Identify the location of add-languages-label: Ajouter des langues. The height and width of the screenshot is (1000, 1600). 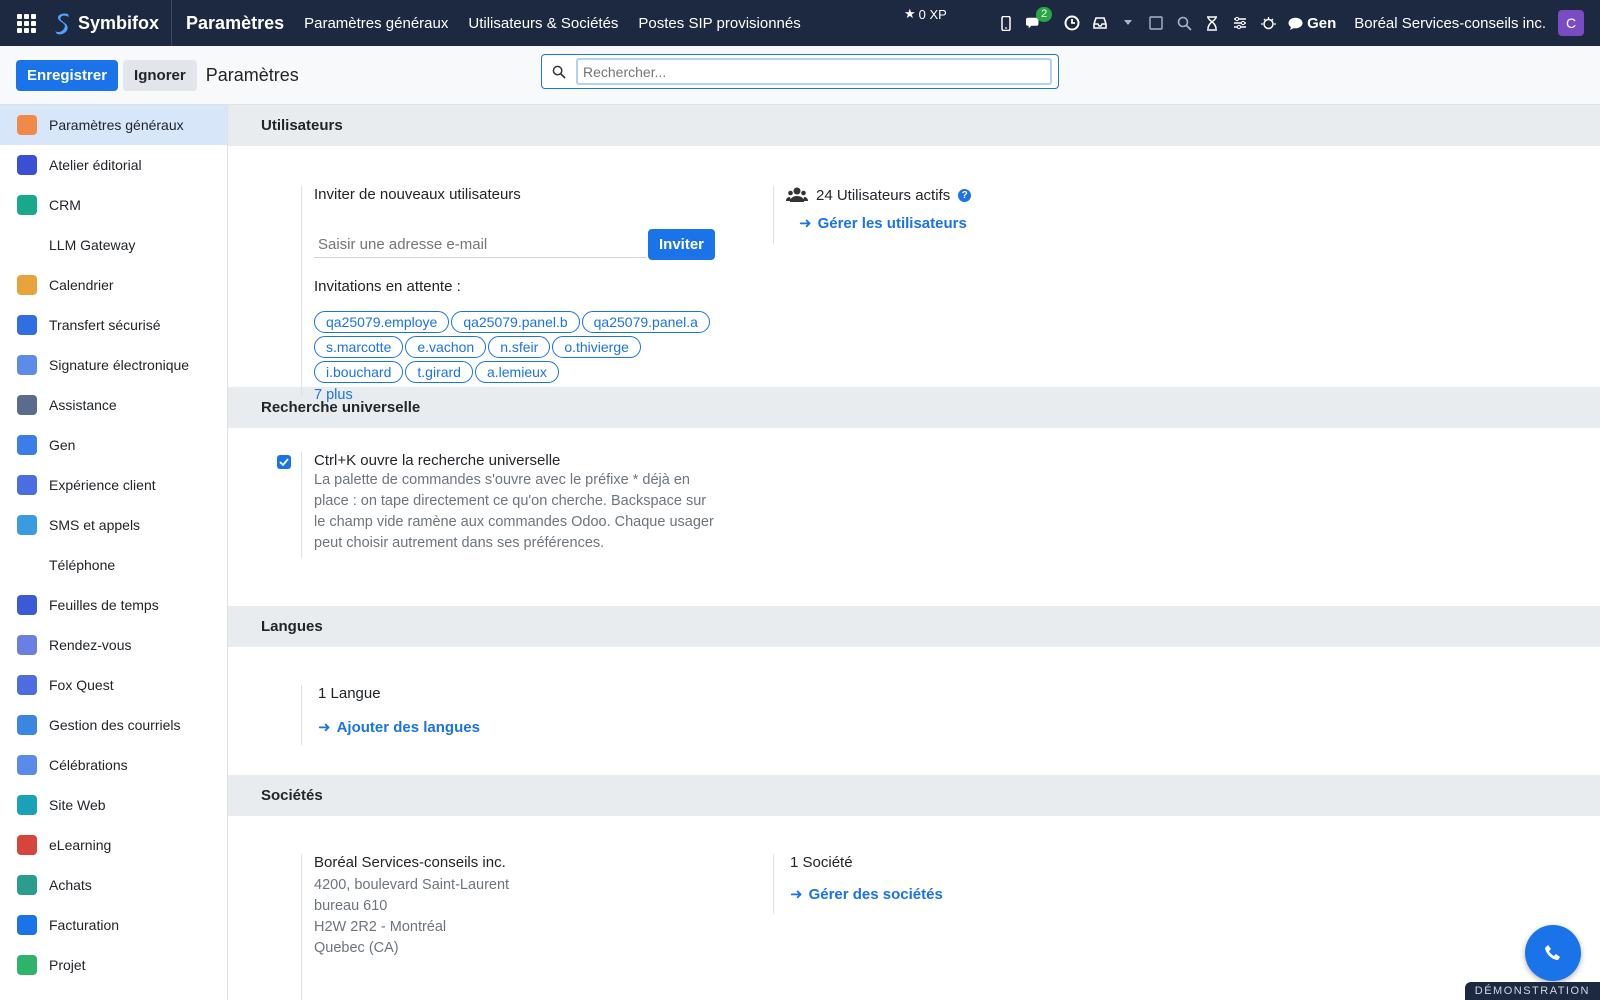
(408, 727).